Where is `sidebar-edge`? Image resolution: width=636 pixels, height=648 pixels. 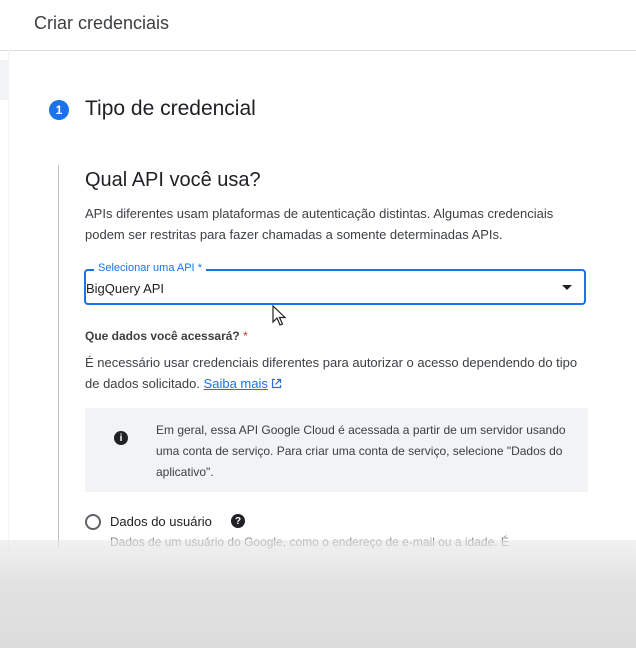 sidebar-edge is located at coordinates (4, 80).